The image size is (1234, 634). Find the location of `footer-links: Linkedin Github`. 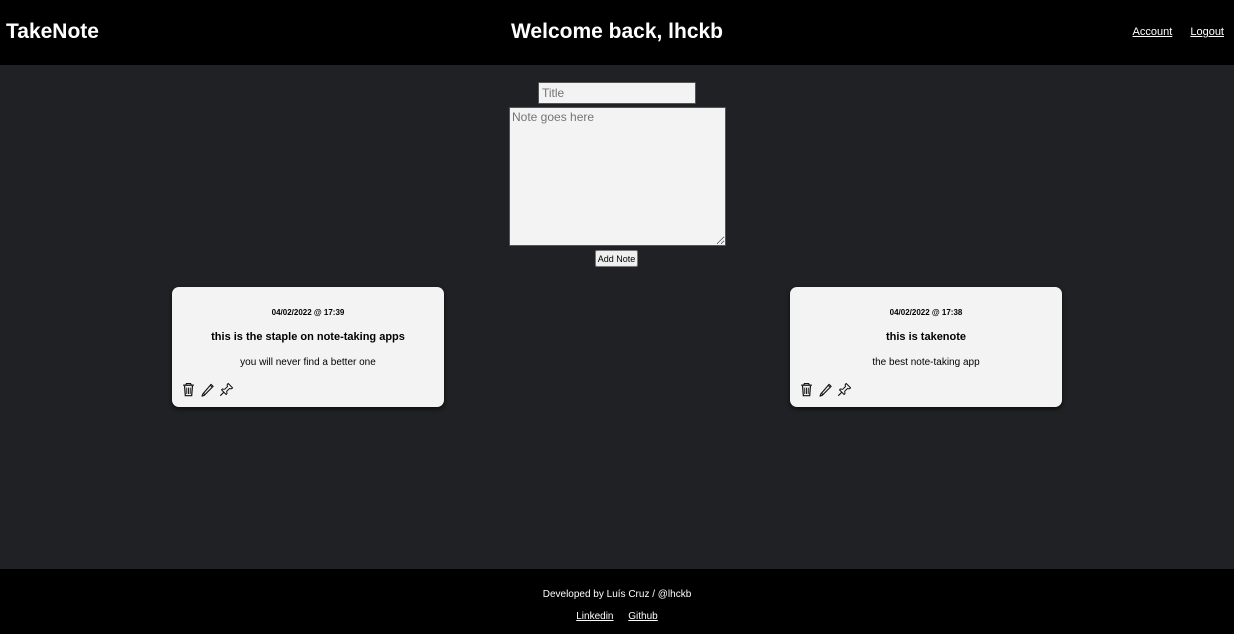

footer-links: Linkedin Github is located at coordinates (617, 617).